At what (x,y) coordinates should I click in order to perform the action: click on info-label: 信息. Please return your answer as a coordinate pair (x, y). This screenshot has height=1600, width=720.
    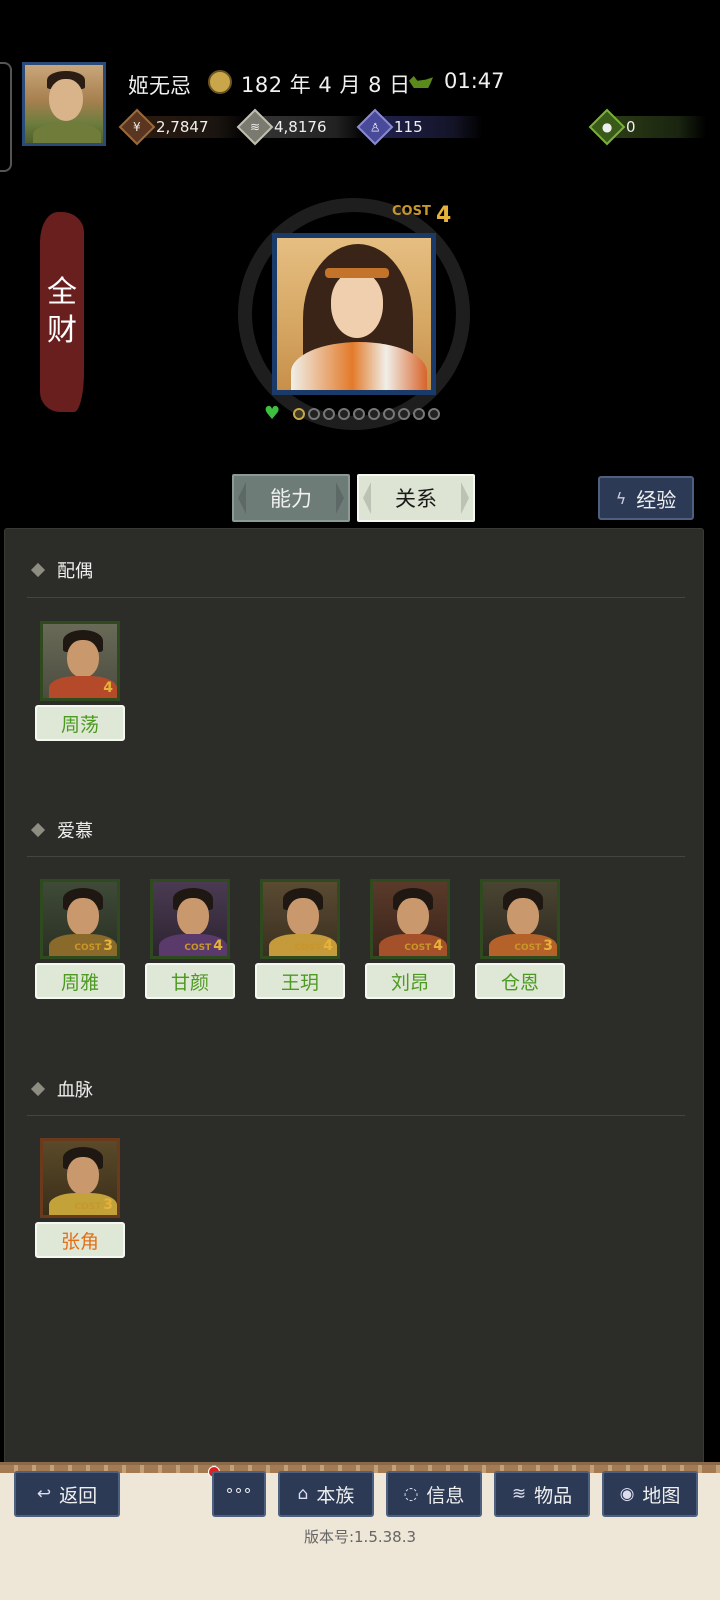
    Looking at the image, I should click on (445, 1495).